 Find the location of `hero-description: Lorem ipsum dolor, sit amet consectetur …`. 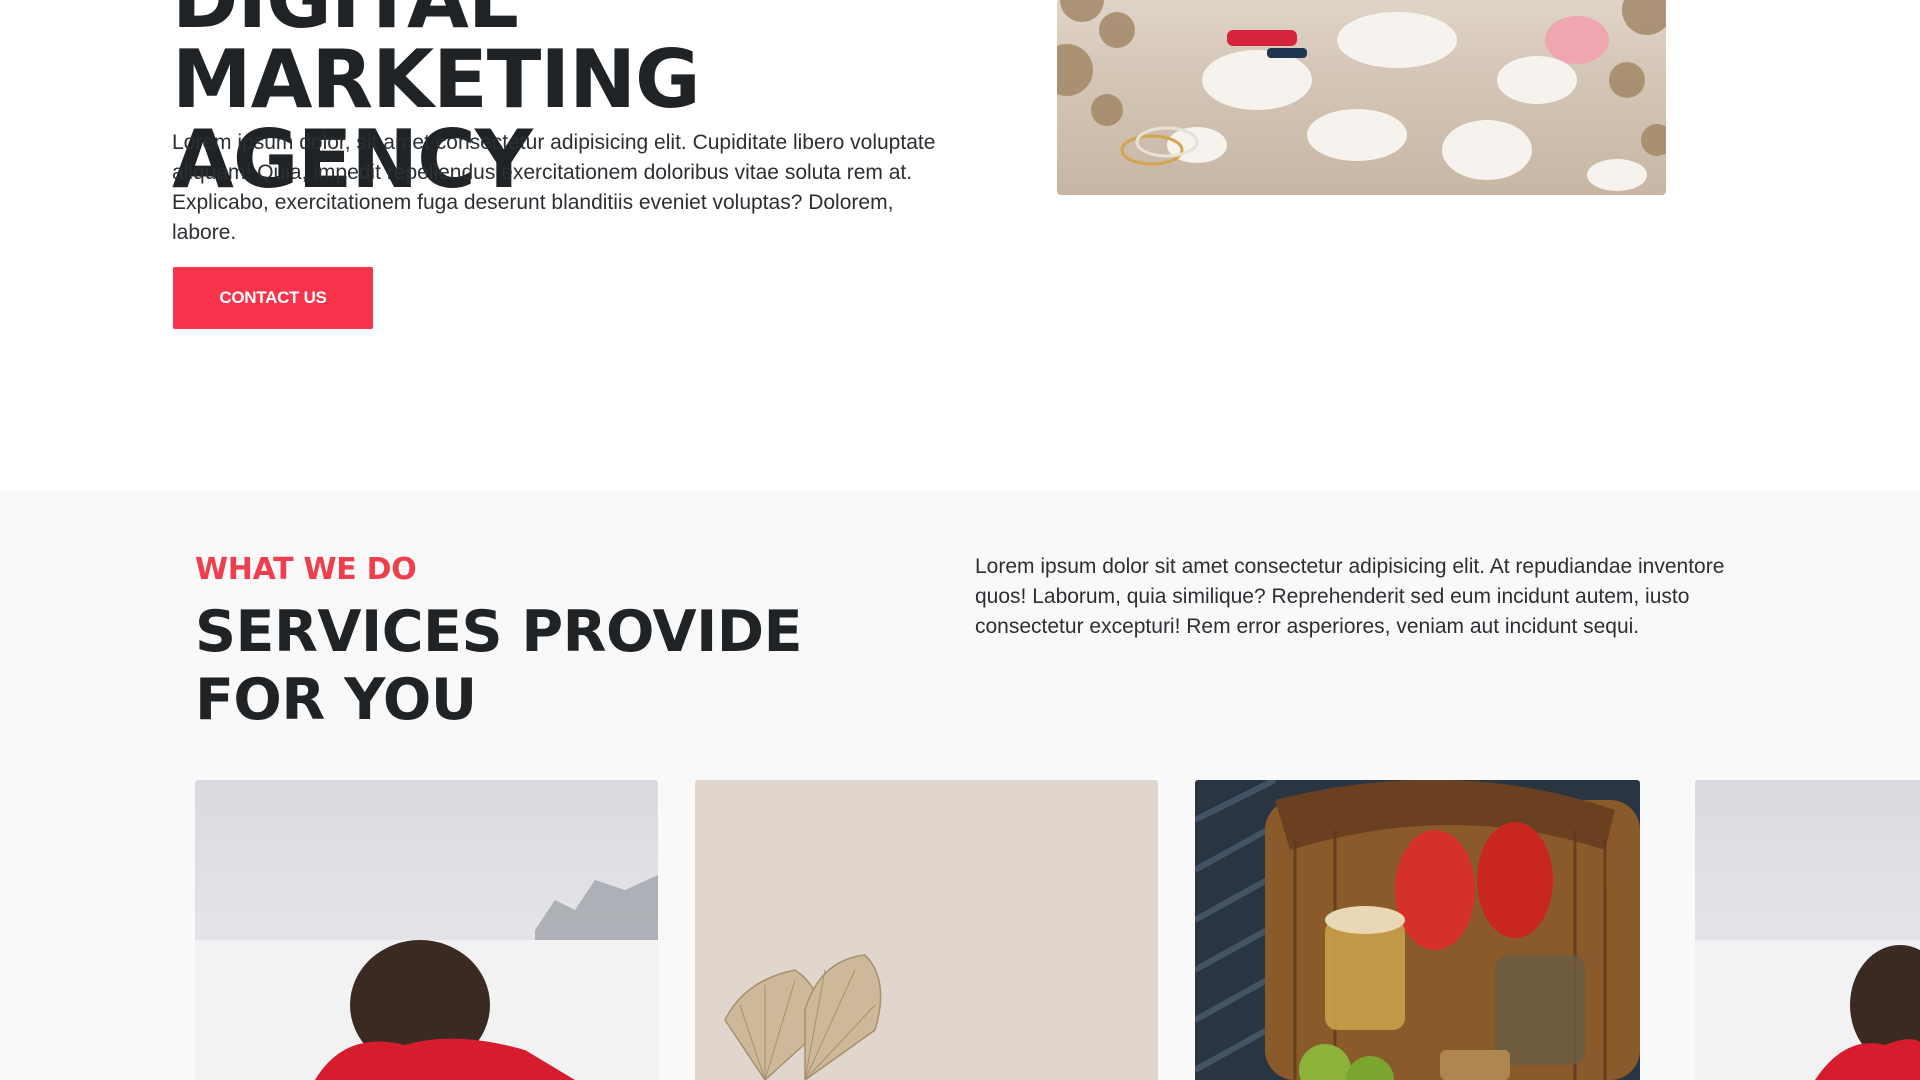

hero-description: Lorem ipsum dolor, sit amet consectetur … is located at coordinates (554, 187).